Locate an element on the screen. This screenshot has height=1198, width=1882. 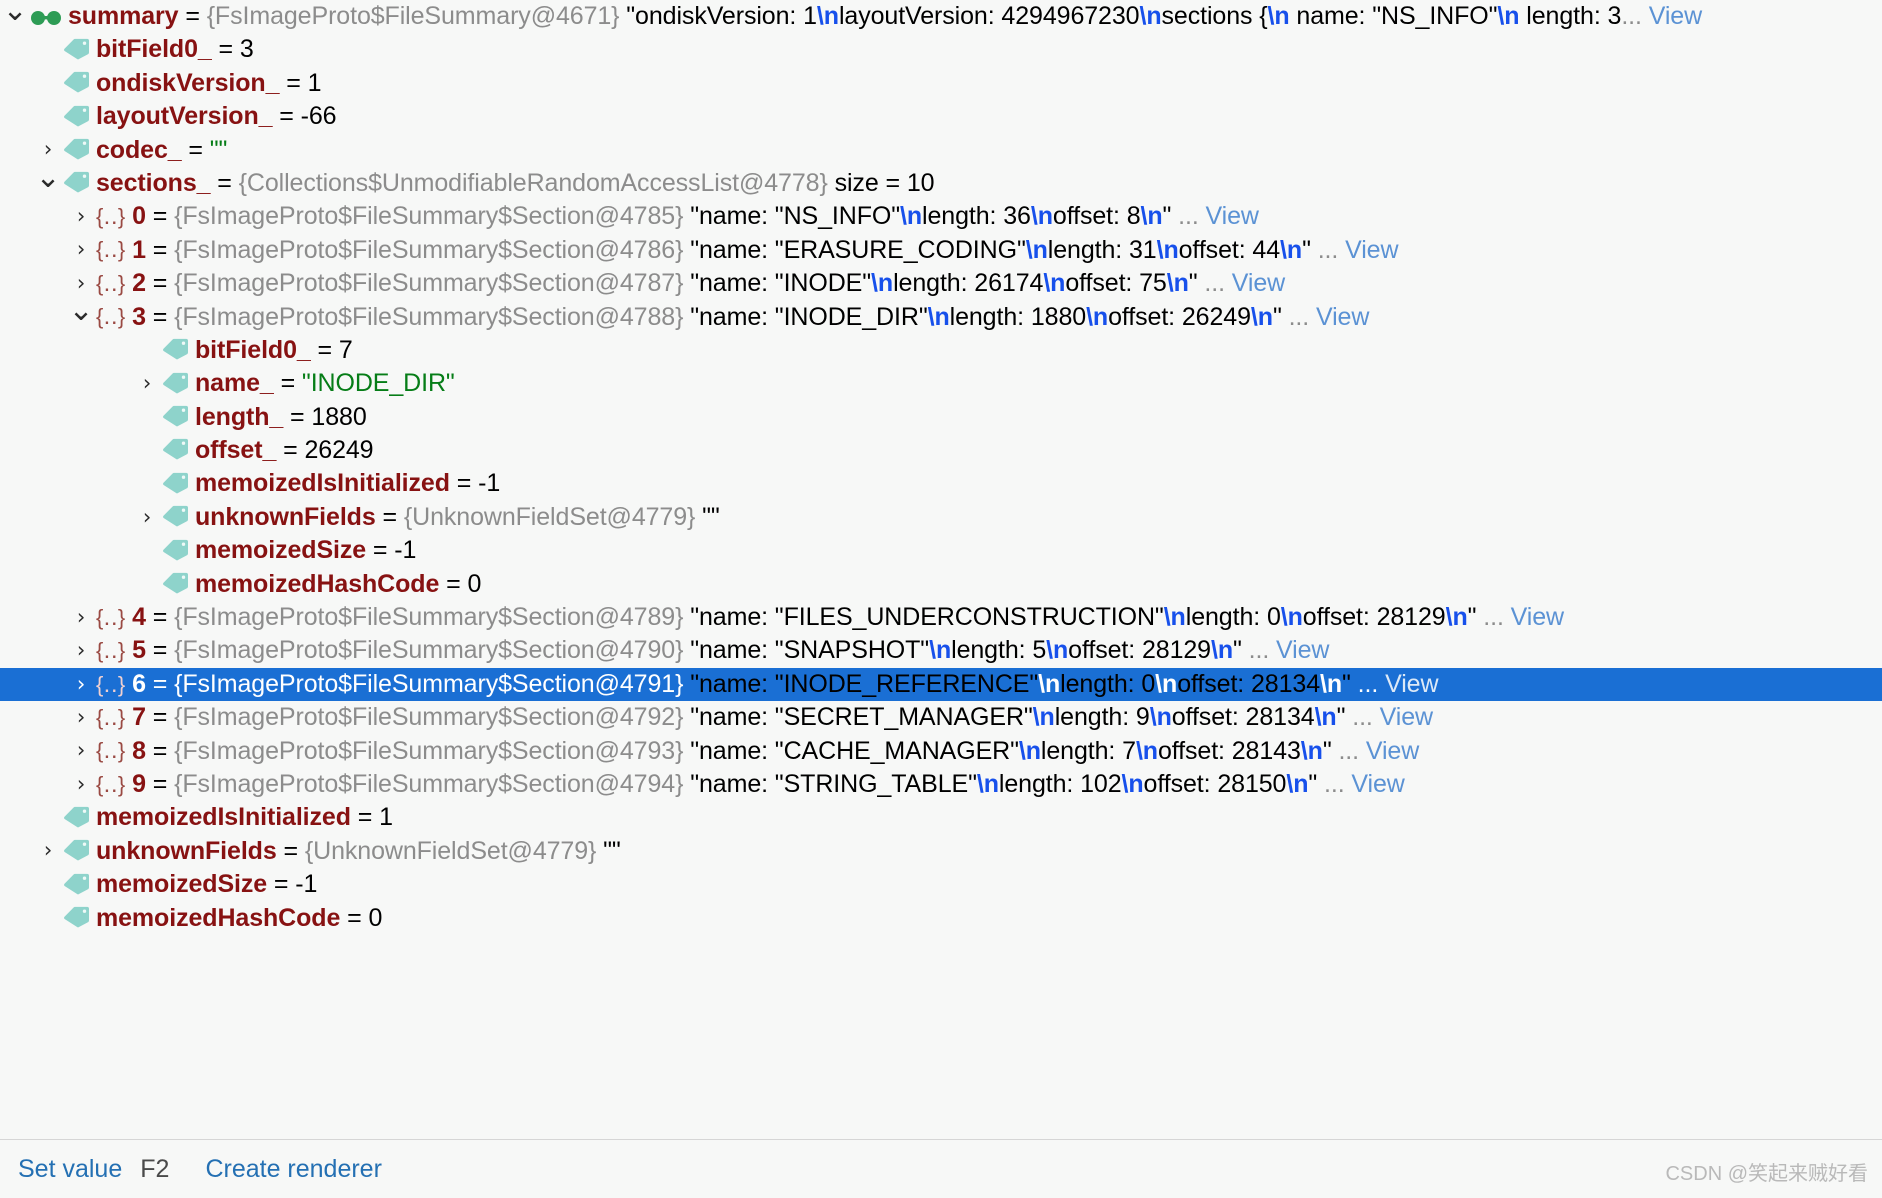
tree-row: › codec_ = "" is located at coordinates (941, 150).